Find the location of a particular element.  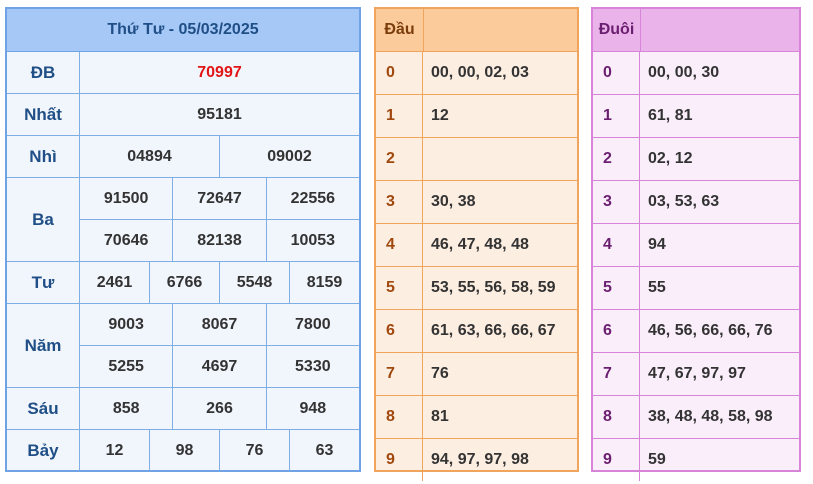

dau-digit: 5 is located at coordinates (399, 288).